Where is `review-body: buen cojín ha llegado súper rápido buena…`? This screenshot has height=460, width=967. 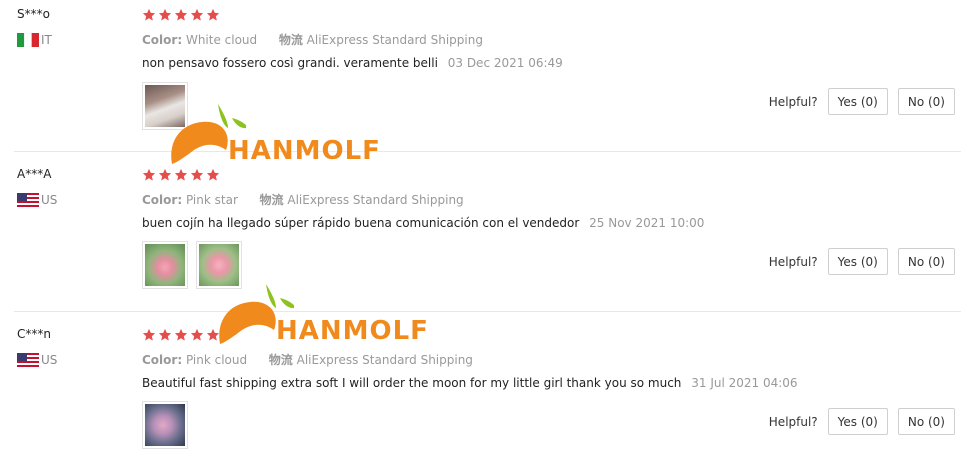 review-body: buen cojín ha llegado súper rápido buena… is located at coordinates (361, 223).